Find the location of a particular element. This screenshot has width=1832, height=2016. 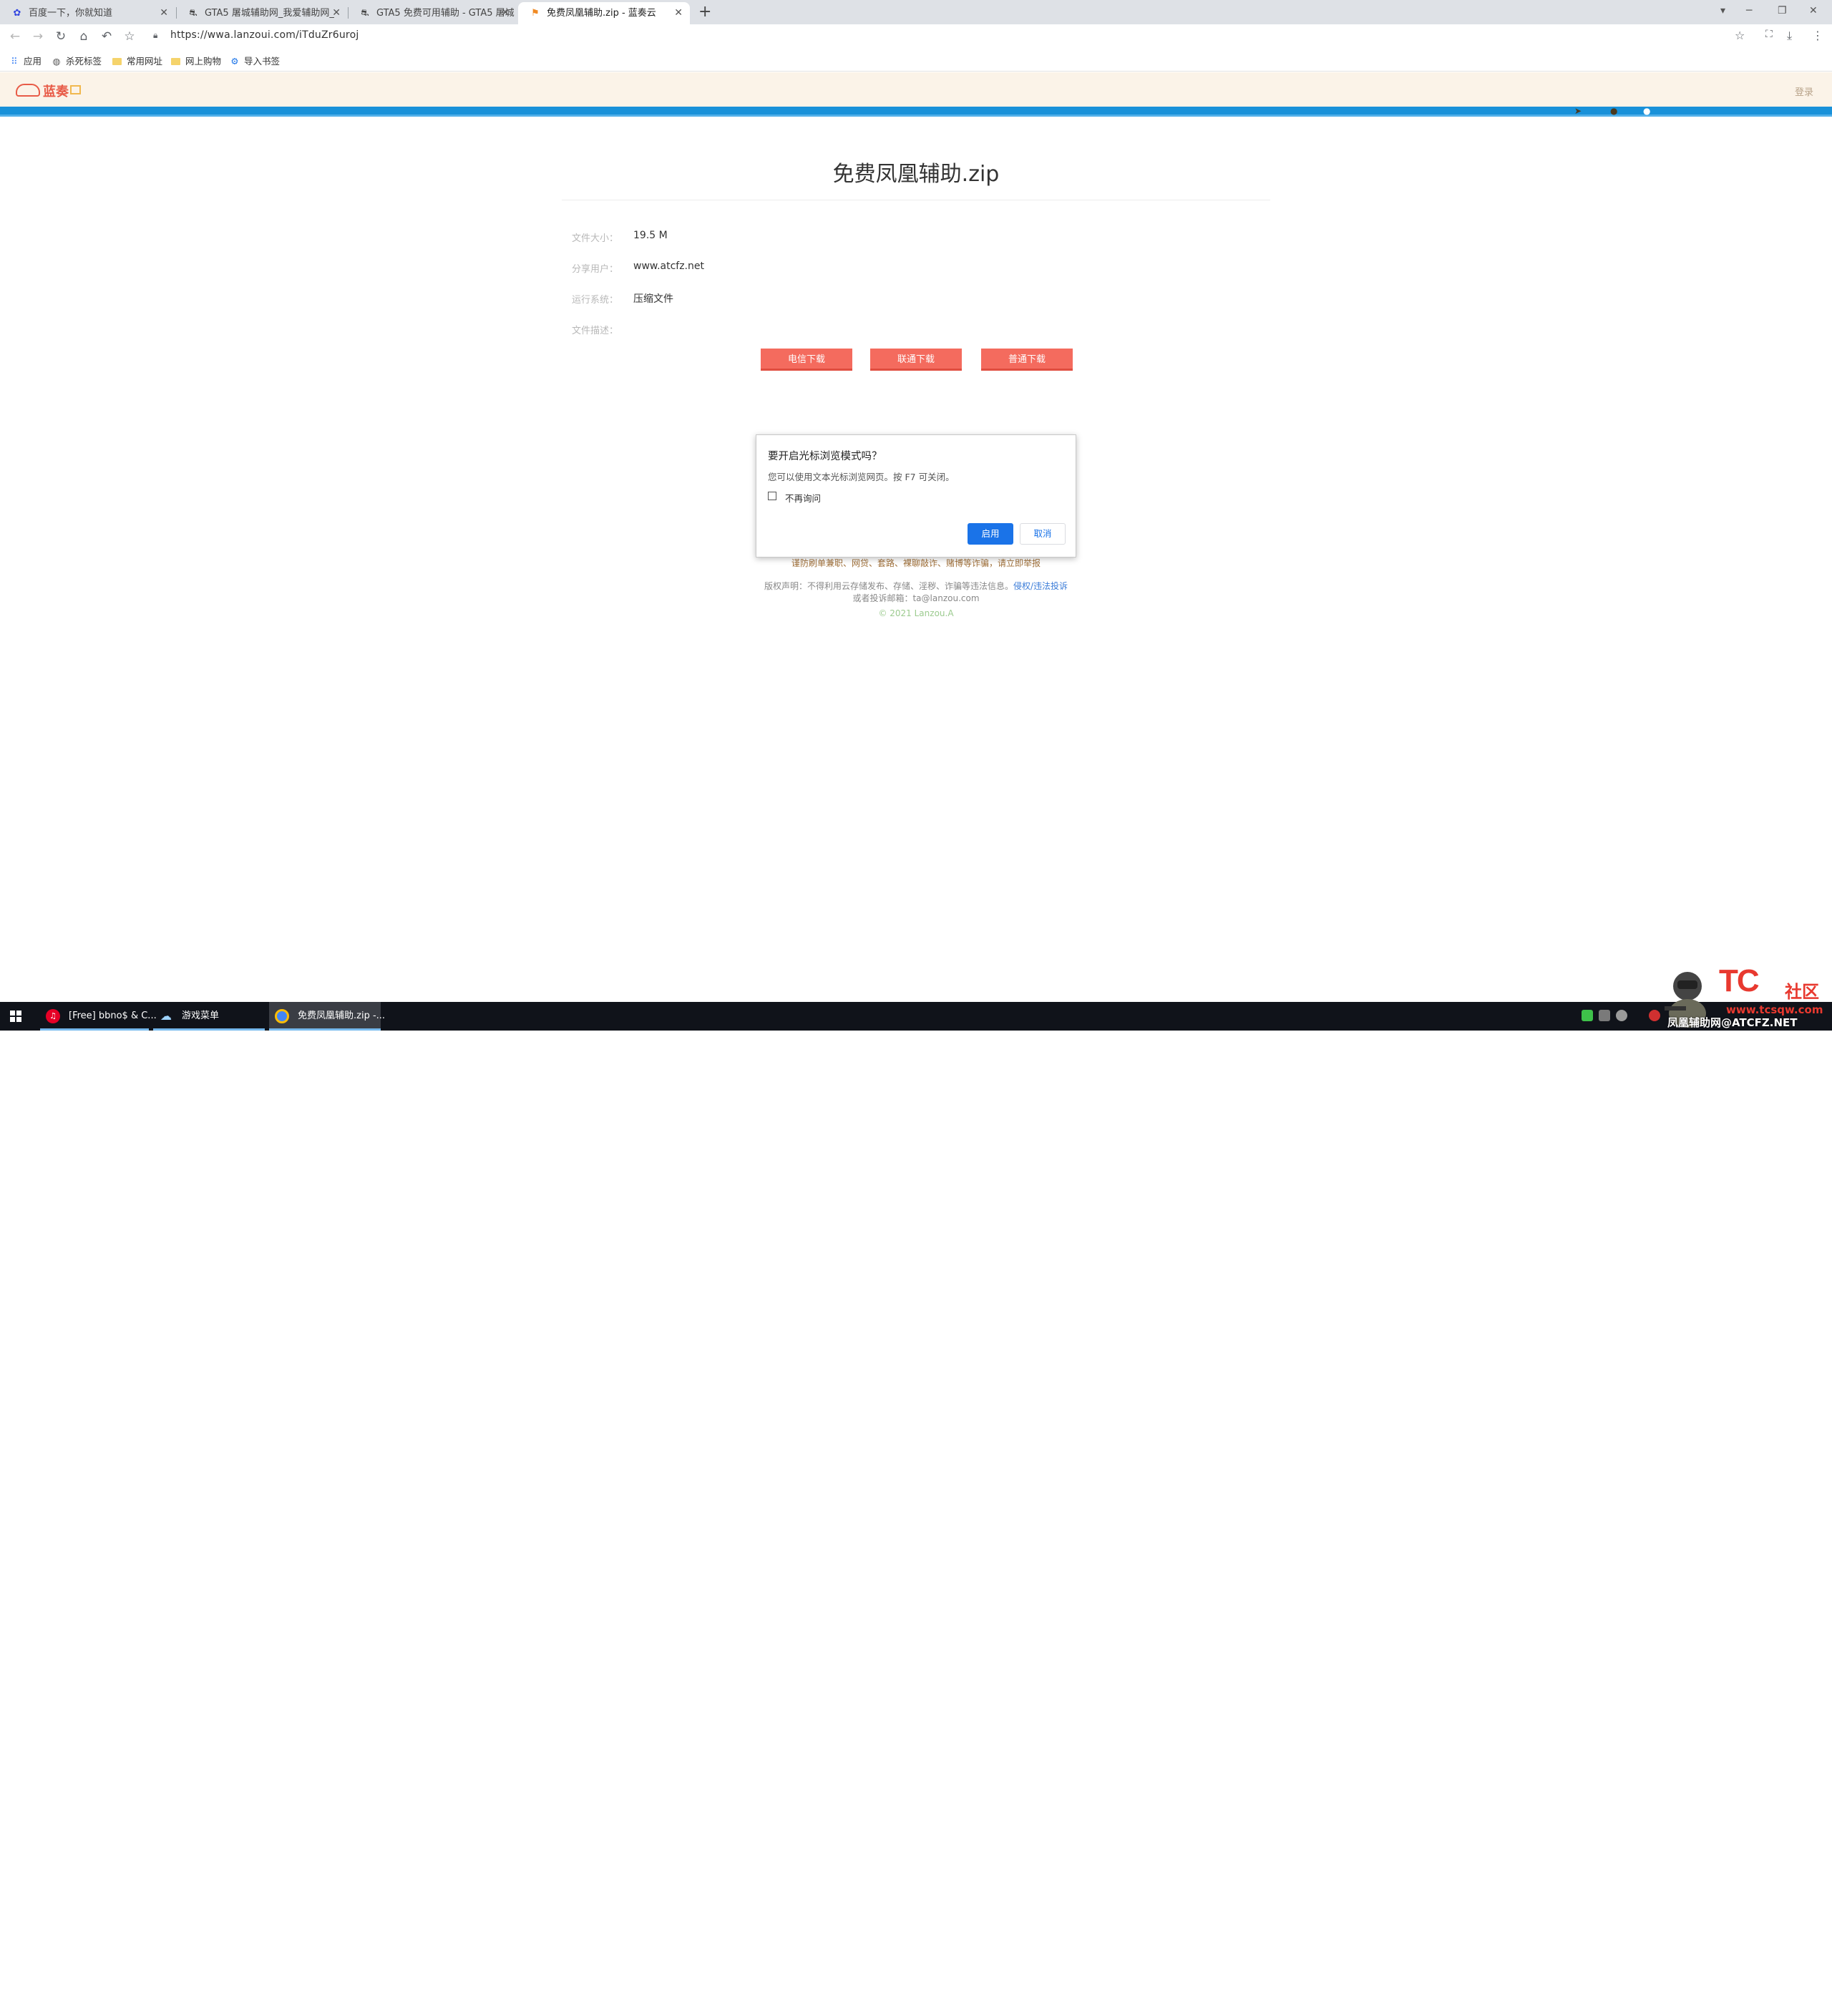

bookmark-kill-tabs: ◍ 杀死标签 is located at coordinates (77, 60).